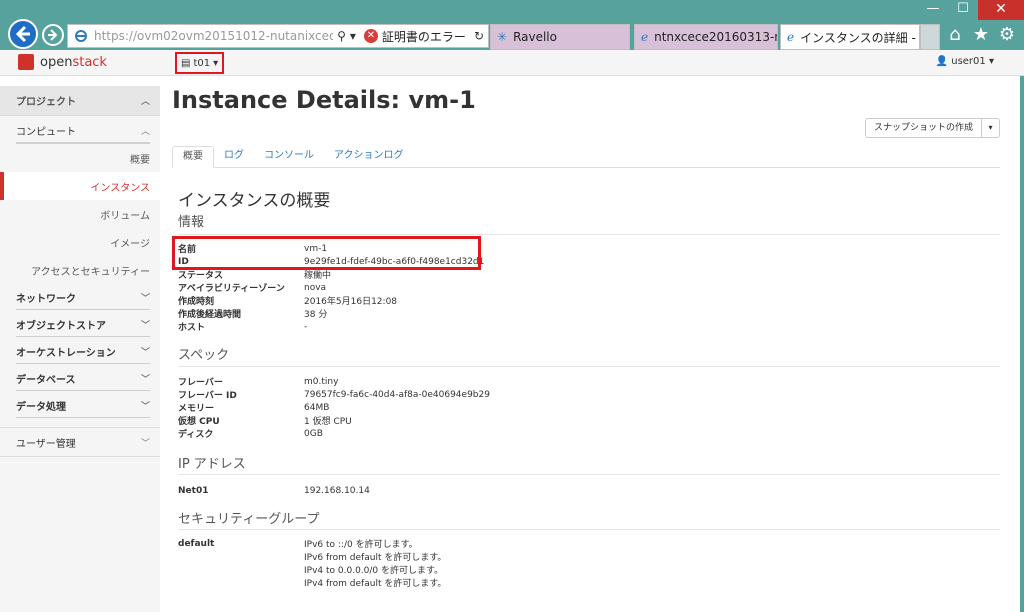 This screenshot has height=612, width=1024. Describe the element at coordinates (313, 433) in the screenshot. I see `spec-value: 0GB` at that location.